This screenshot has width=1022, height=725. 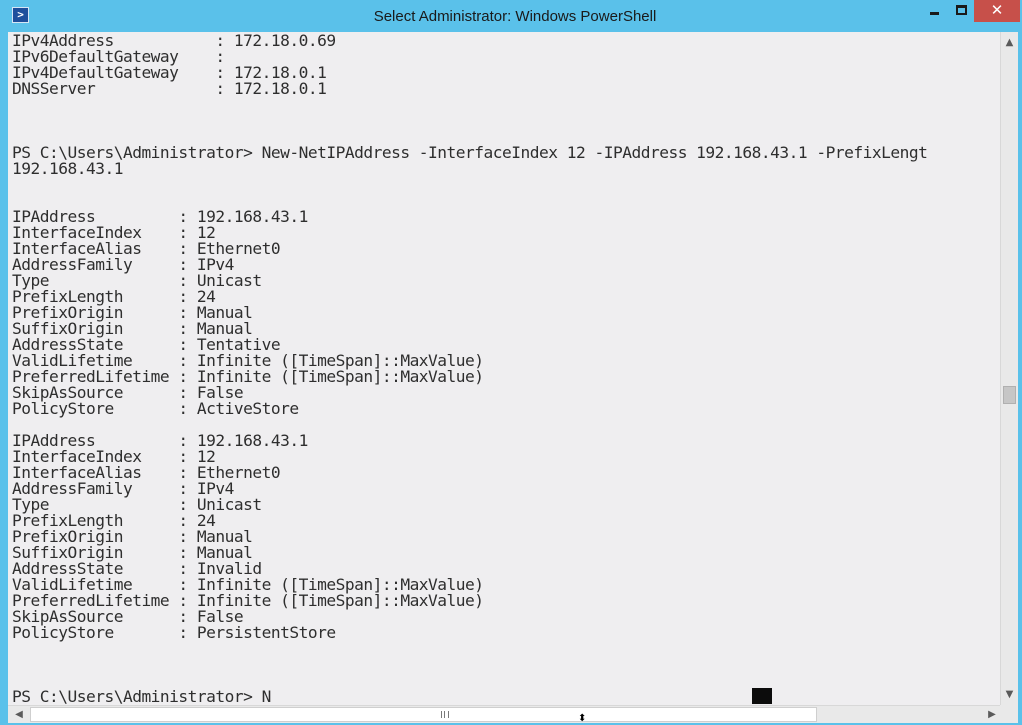 I want to click on console-line: PS C:\Users\Administrator> N, so click(x=141, y=696).